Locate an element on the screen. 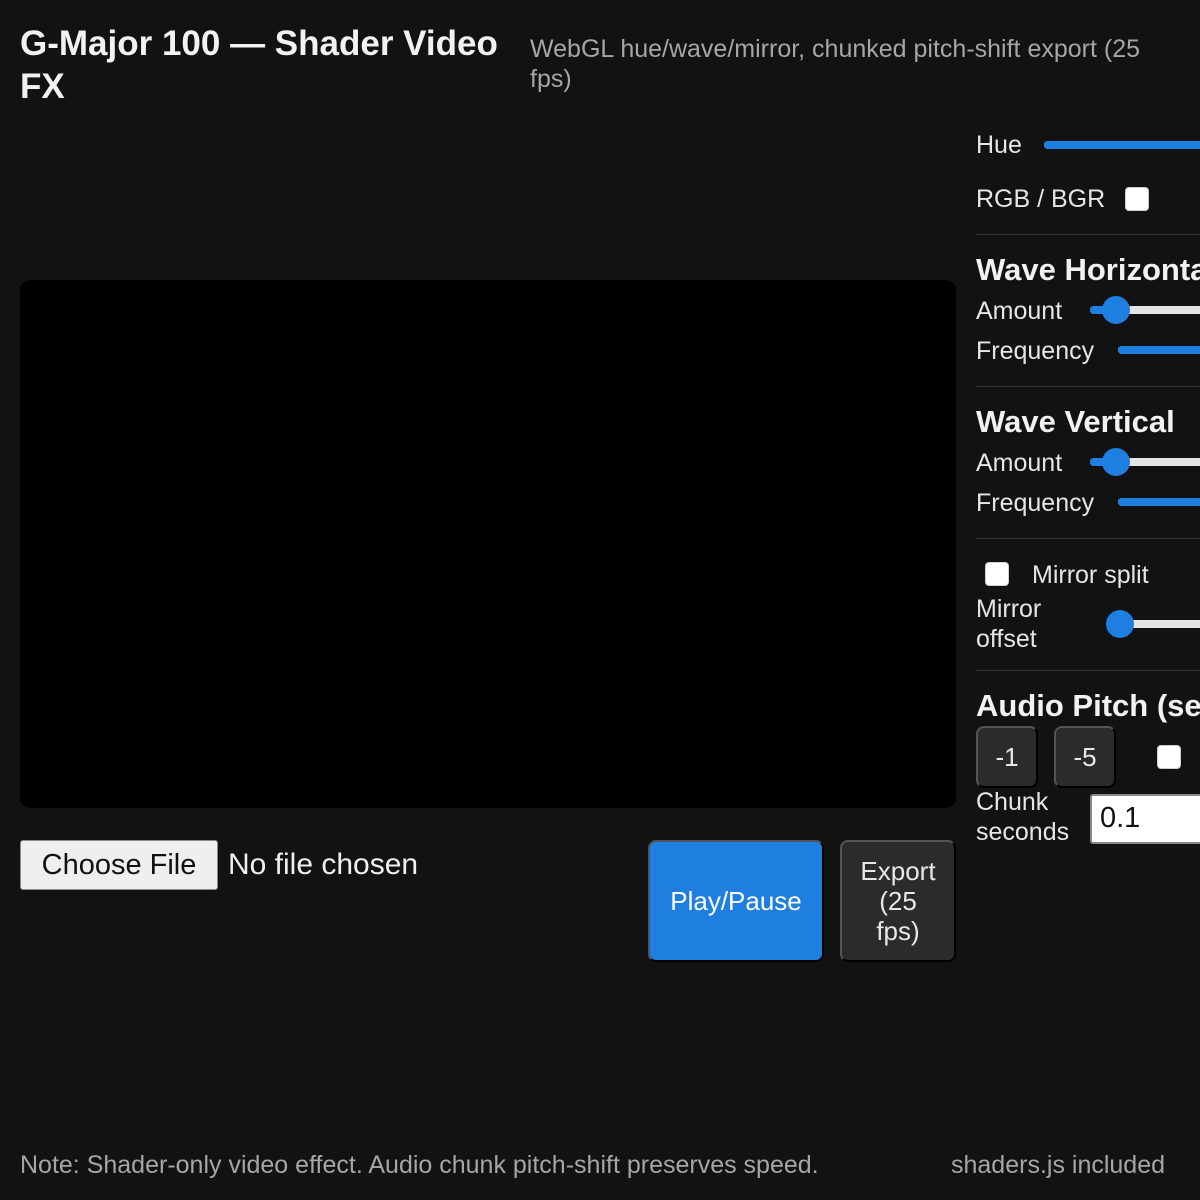 The width and height of the screenshot is (1200, 1200). hue-slider is located at coordinates (1122, 145).